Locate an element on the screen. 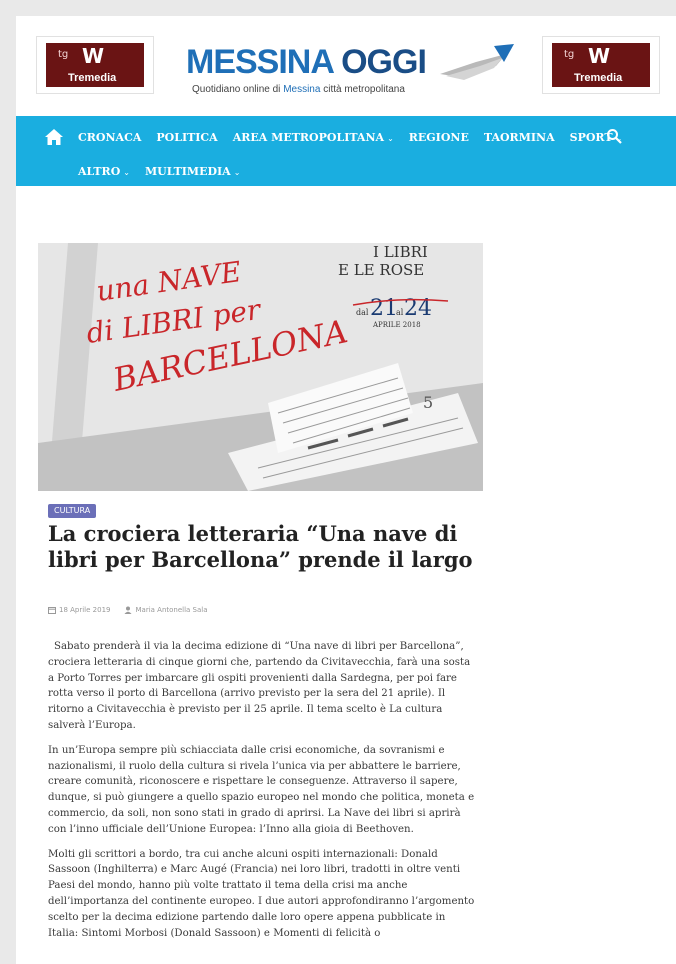  nav-item-label: ALTRO is located at coordinates (99, 171).